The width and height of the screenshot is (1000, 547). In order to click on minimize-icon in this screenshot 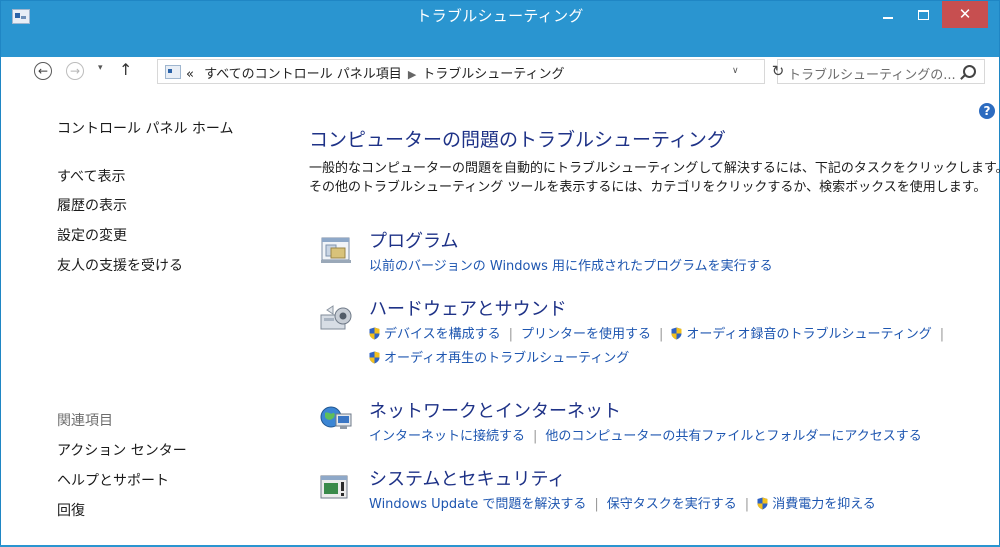, I will do `click(888, 17)`.